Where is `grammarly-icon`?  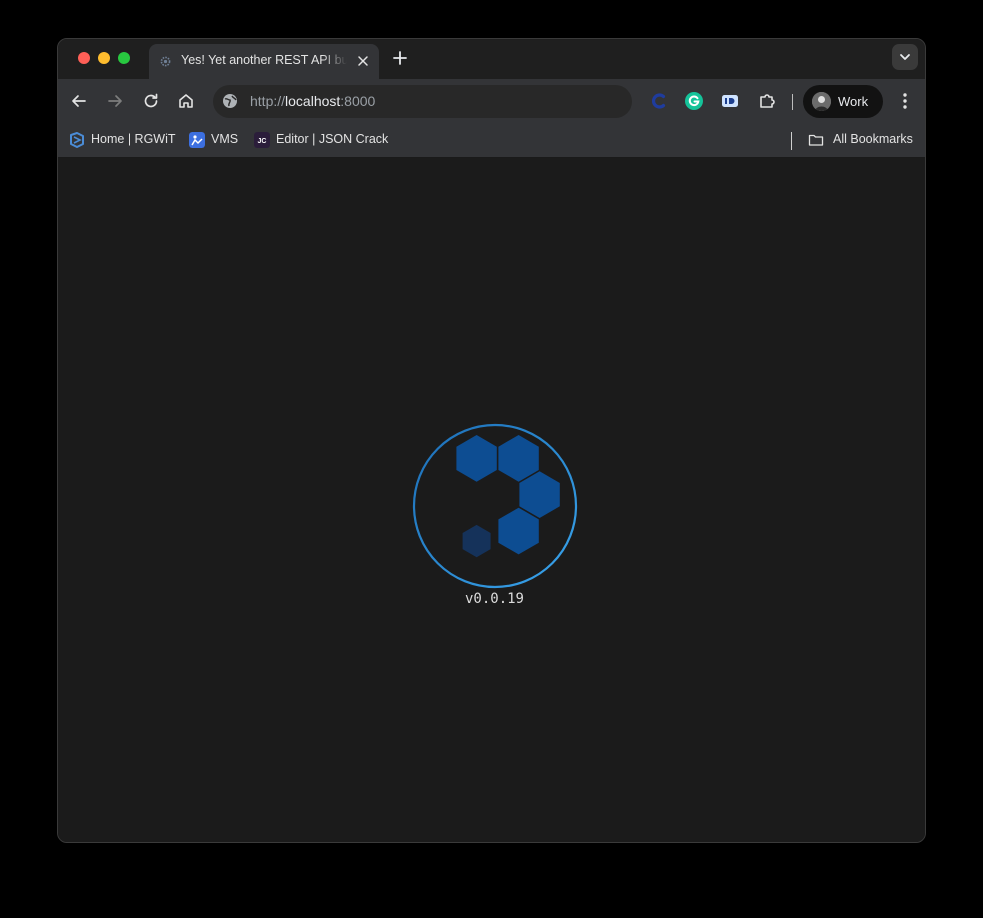
grammarly-icon is located at coordinates (694, 101).